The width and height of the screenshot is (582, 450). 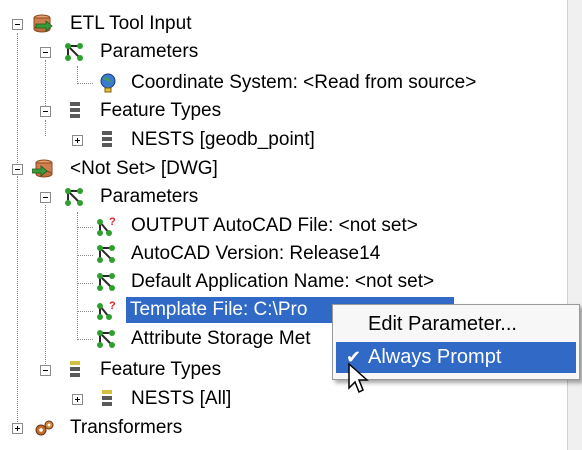 What do you see at coordinates (221, 338) in the screenshot?
I see `node-label: Attribute Storage Met` at bounding box center [221, 338].